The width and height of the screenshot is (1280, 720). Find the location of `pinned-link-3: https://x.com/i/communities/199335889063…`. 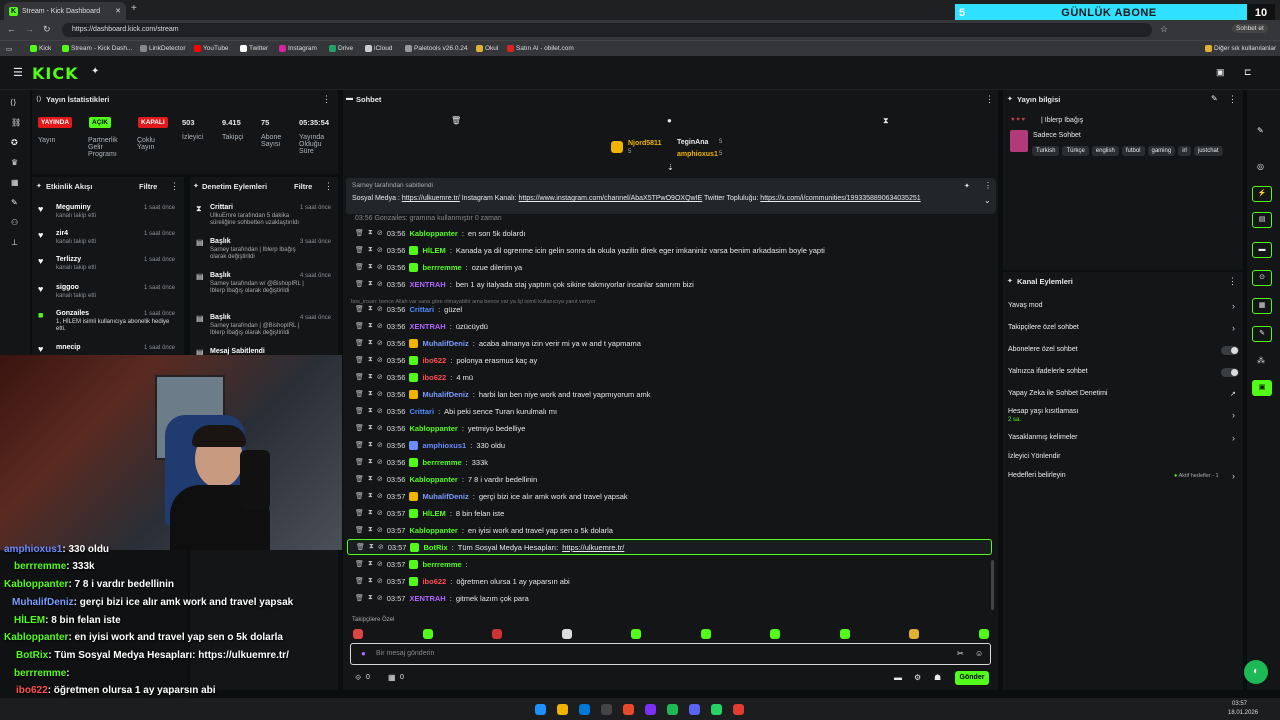

pinned-link-3: https://x.com/i/communities/199335889063… is located at coordinates (840, 198).